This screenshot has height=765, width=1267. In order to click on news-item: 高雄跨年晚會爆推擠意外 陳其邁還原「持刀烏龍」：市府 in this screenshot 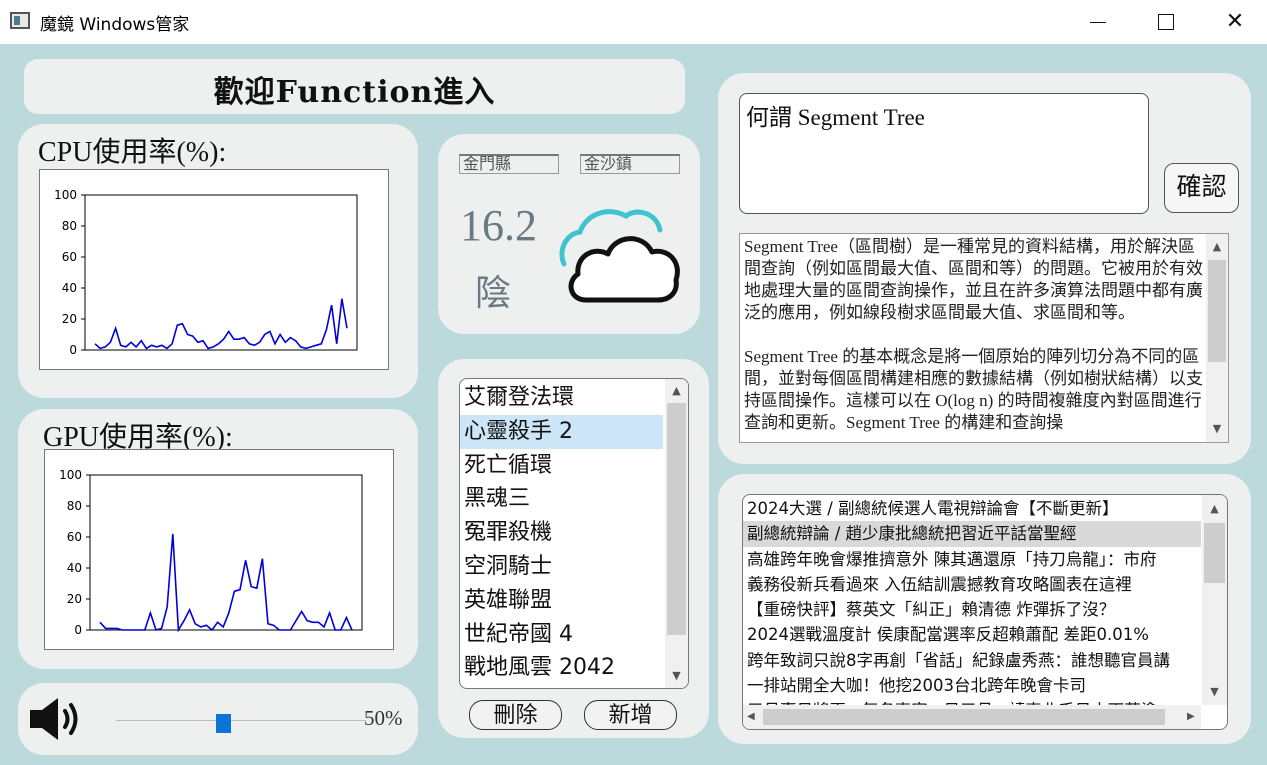, I will do `click(972, 559)`.